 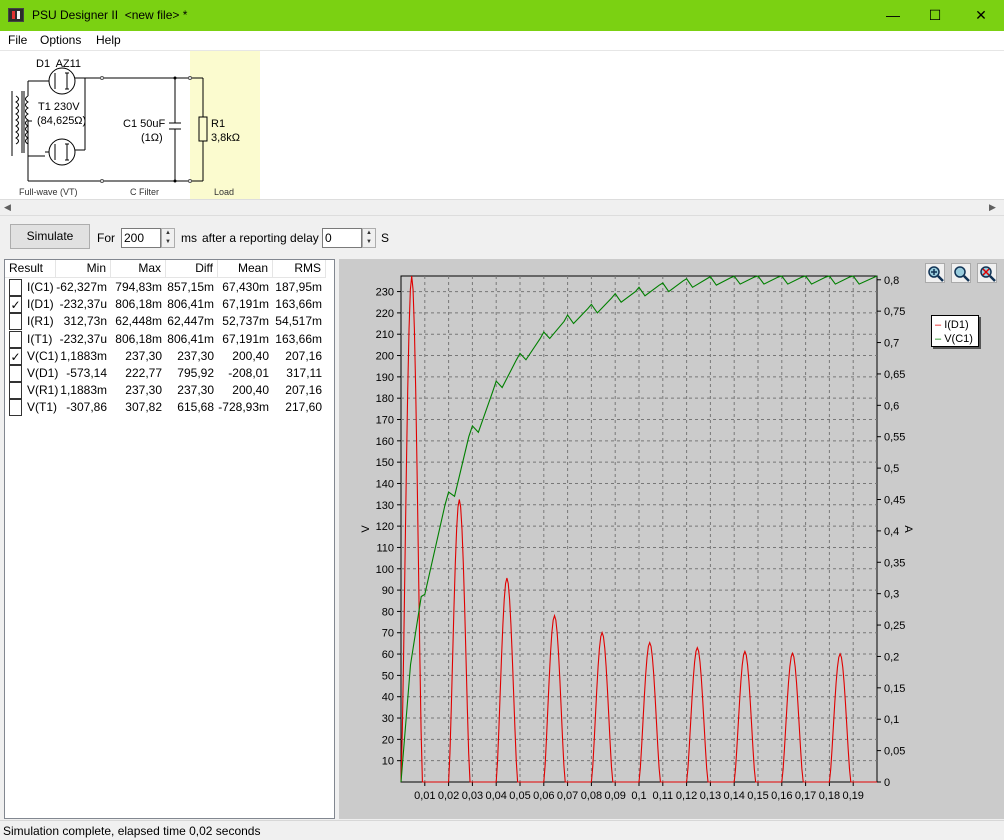 I want to click on duration-input, so click(x=141, y=238).